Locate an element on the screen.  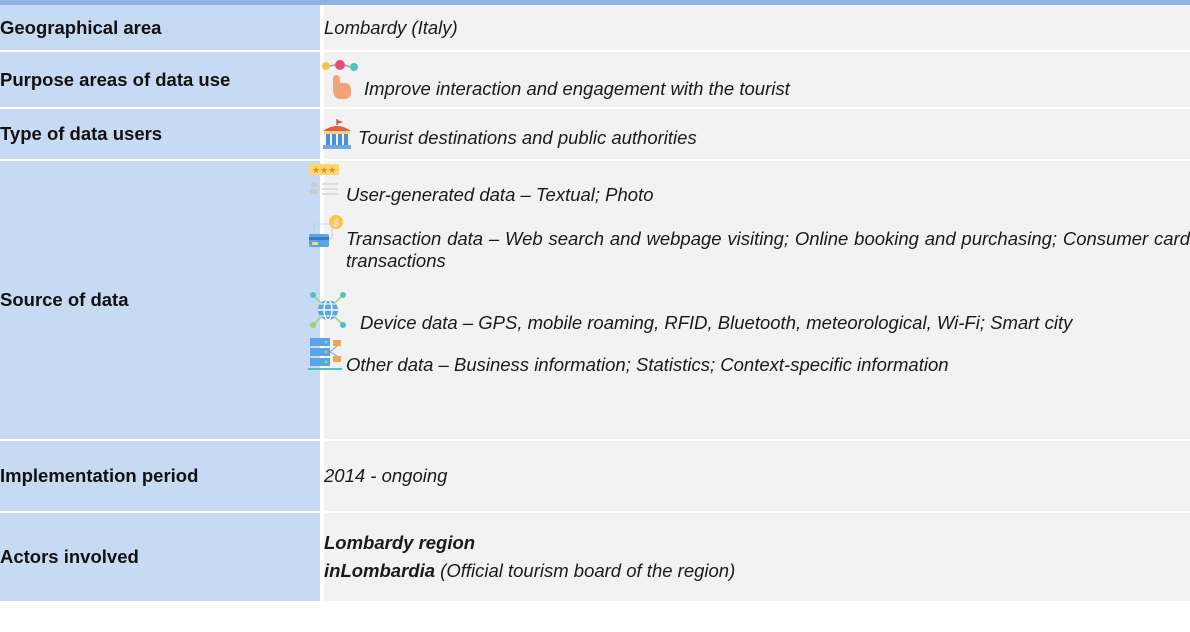
source-text-user: User-generated data – Textual; Photo is located at coordinates (500, 194).